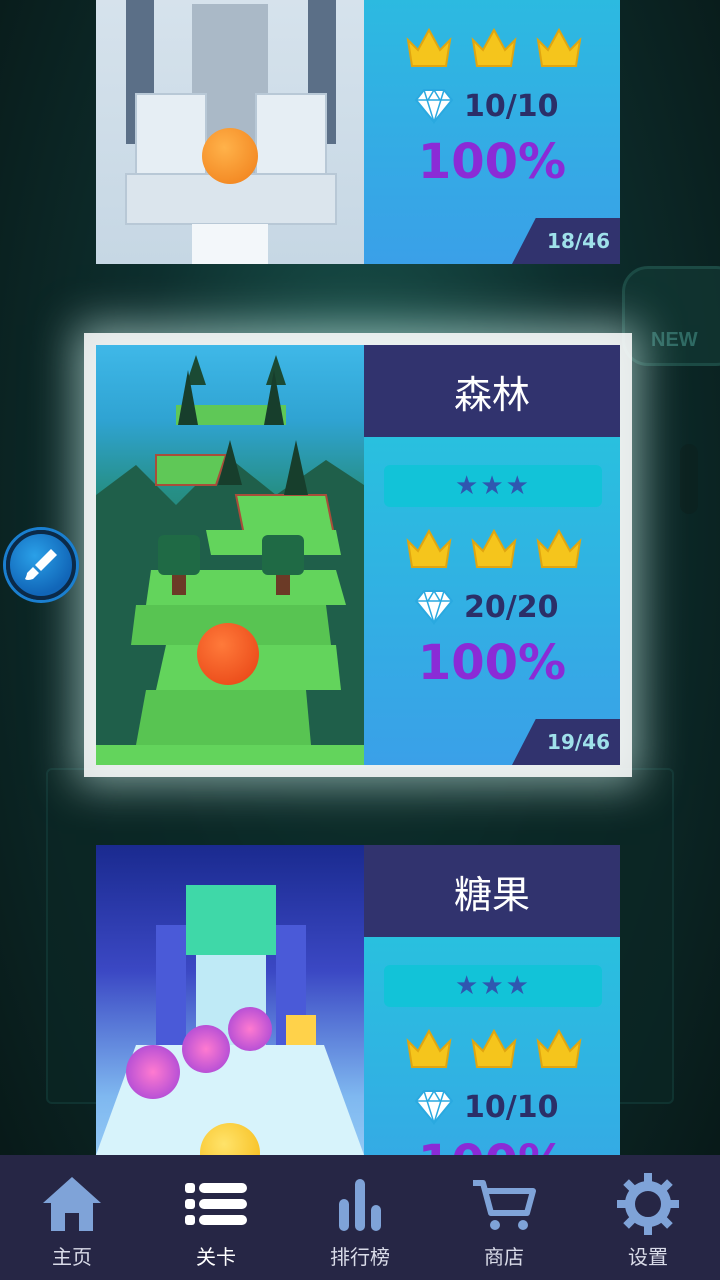 The width and height of the screenshot is (720, 1280). I want to click on level-thumbnail-ice, so click(230, 132).